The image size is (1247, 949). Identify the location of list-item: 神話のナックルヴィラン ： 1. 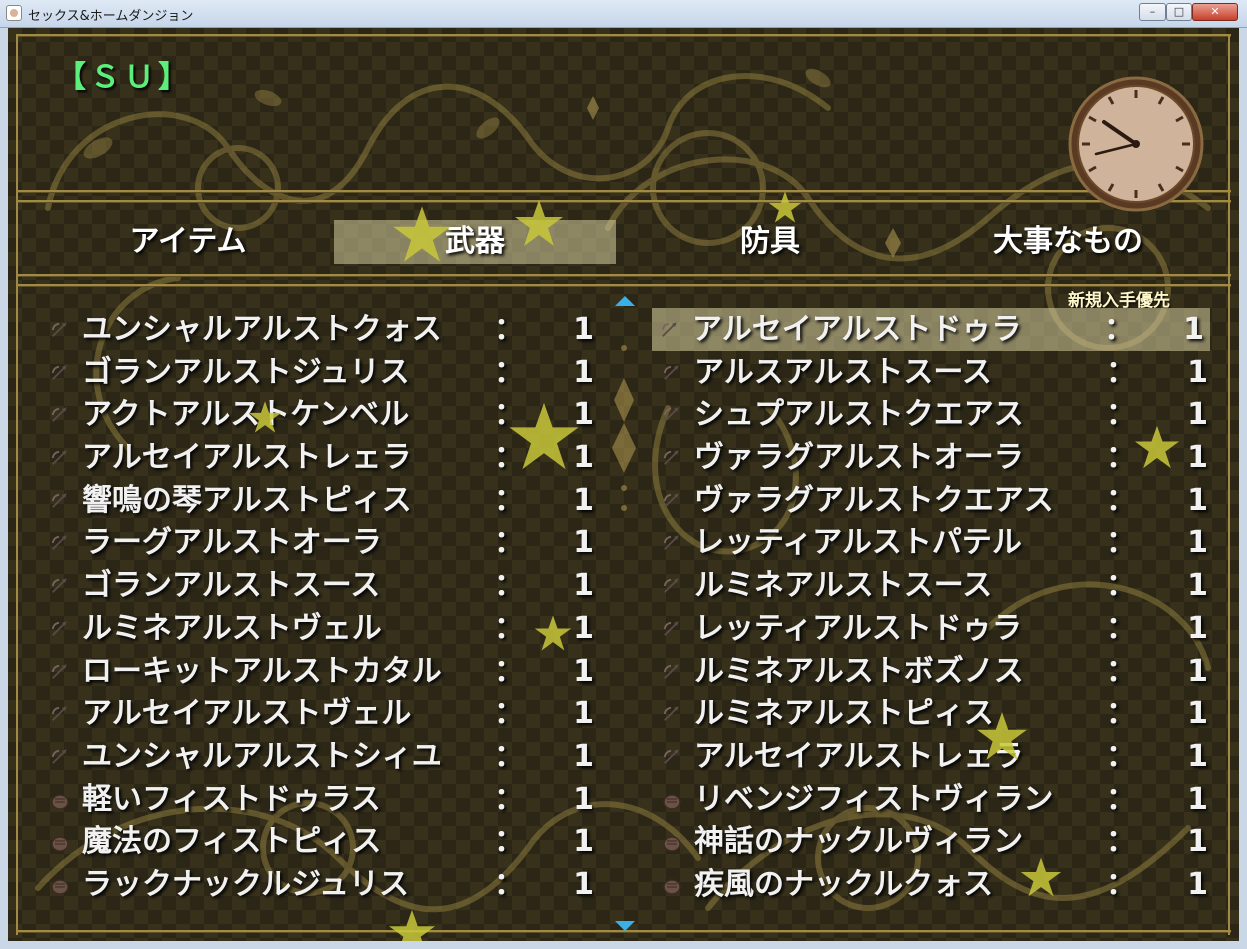
(934, 841).